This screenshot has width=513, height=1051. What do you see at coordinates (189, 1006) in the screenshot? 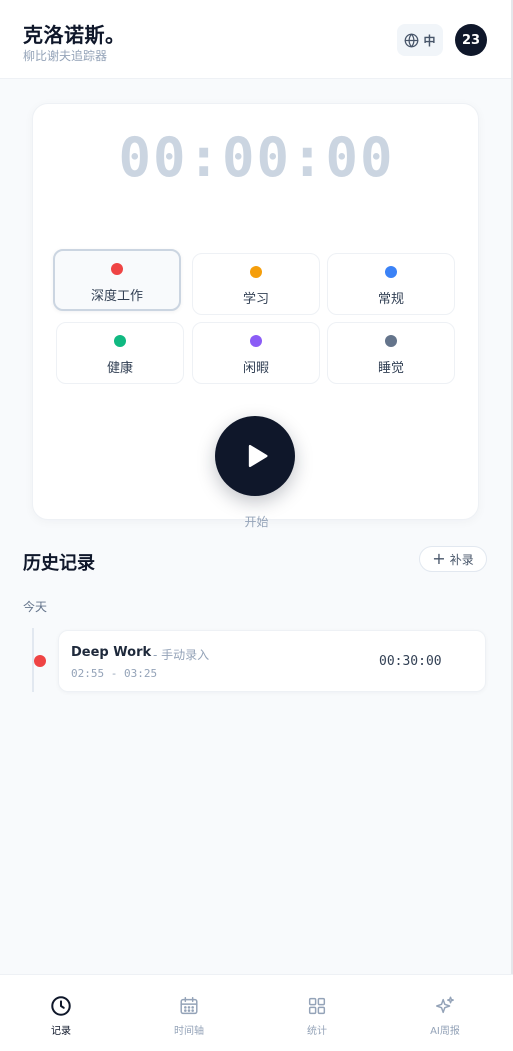
I see `calendar-icon` at bounding box center [189, 1006].